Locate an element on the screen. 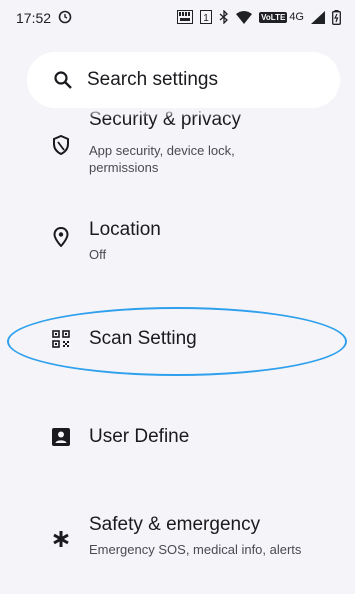  qr-scan-icon is located at coordinates (61, 339).